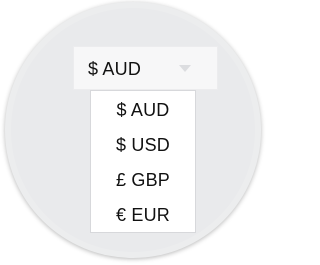 This screenshot has height=265, width=320. Describe the element at coordinates (143, 180) in the screenshot. I see `currency-option-gbp: £ GBP` at that location.